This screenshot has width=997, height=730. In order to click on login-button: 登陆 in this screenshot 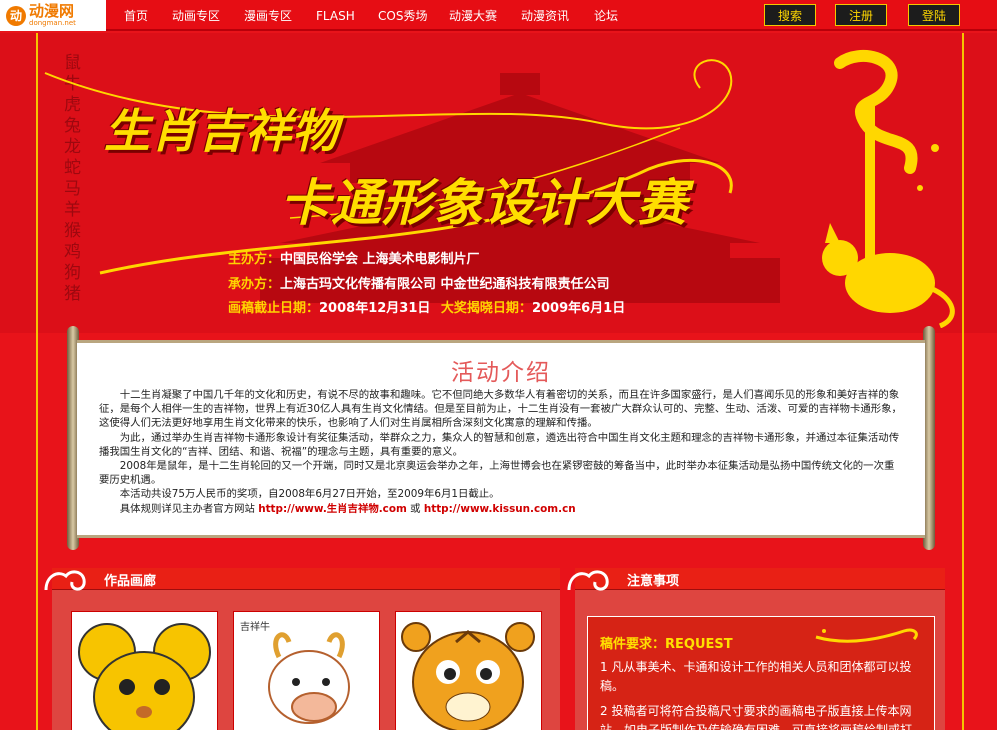, I will do `click(934, 15)`.